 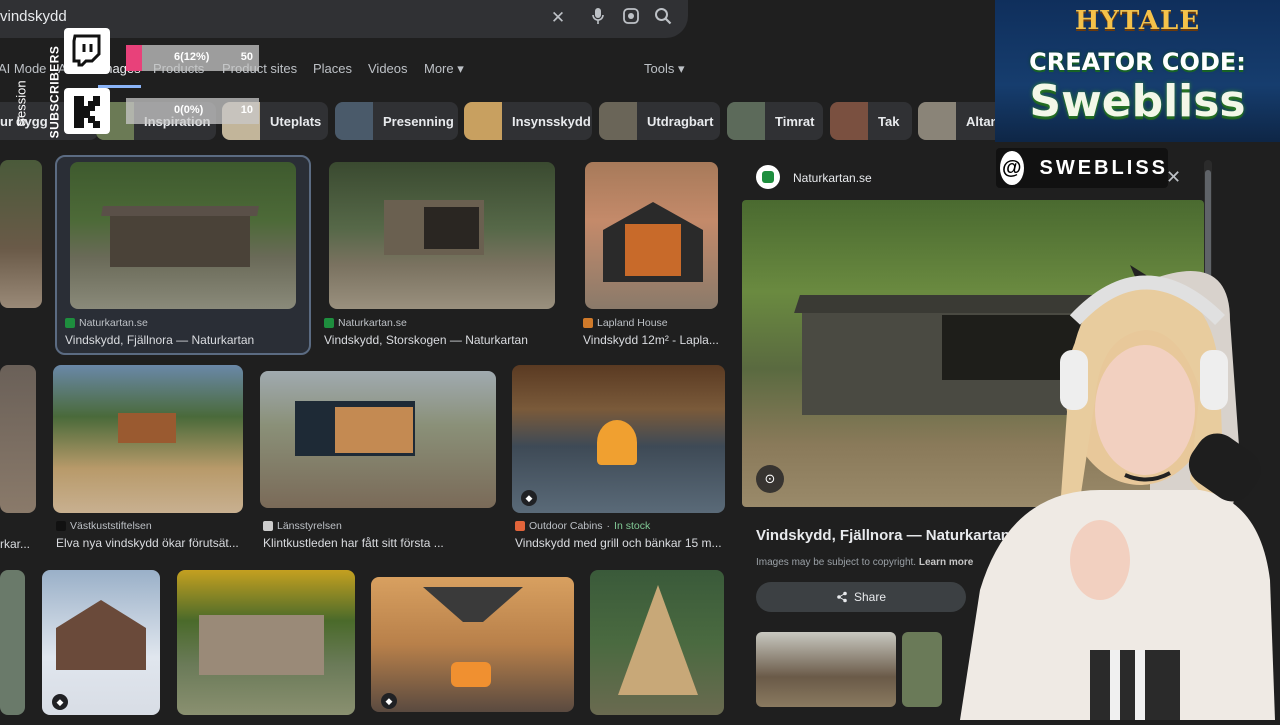 What do you see at coordinates (185, 340) in the screenshot?
I see `result-title: Vindskydd, Fjällnora — Naturkartan` at bounding box center [185, 340].